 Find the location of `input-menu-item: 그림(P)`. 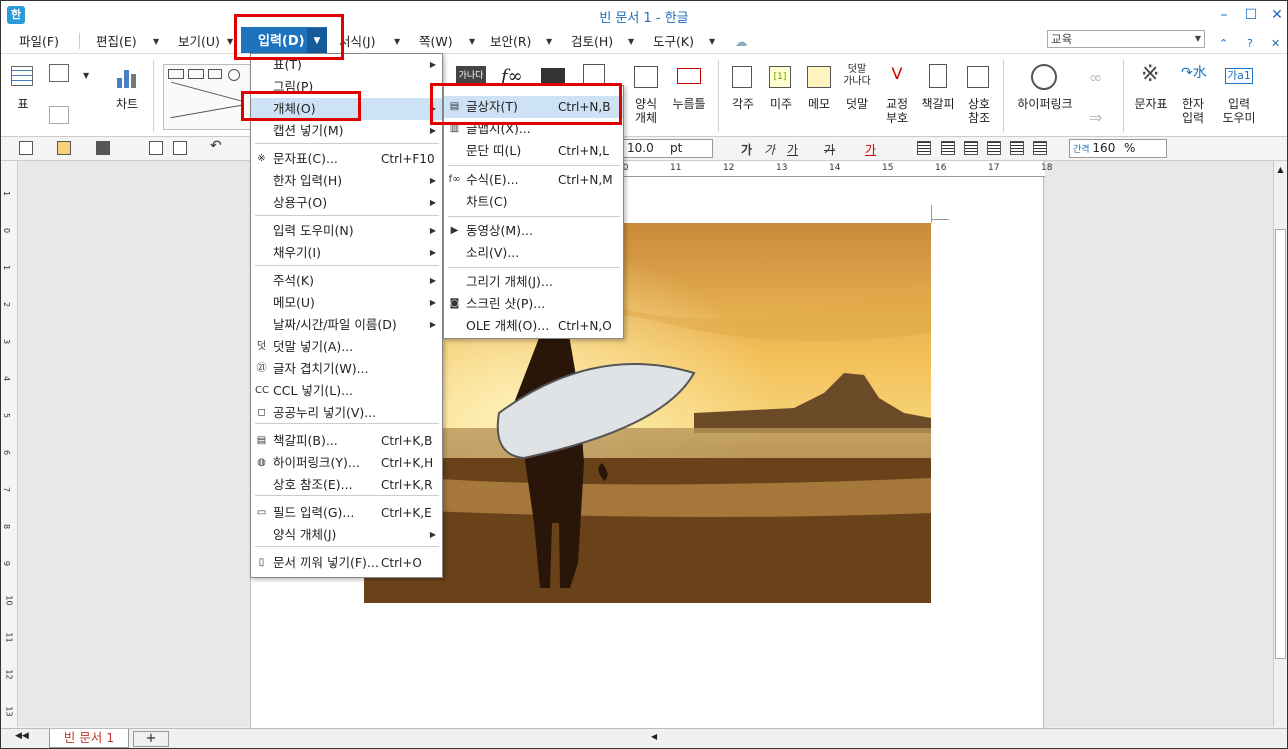

input-menu-item: 그림(P) is located at coordinates (346, 87).